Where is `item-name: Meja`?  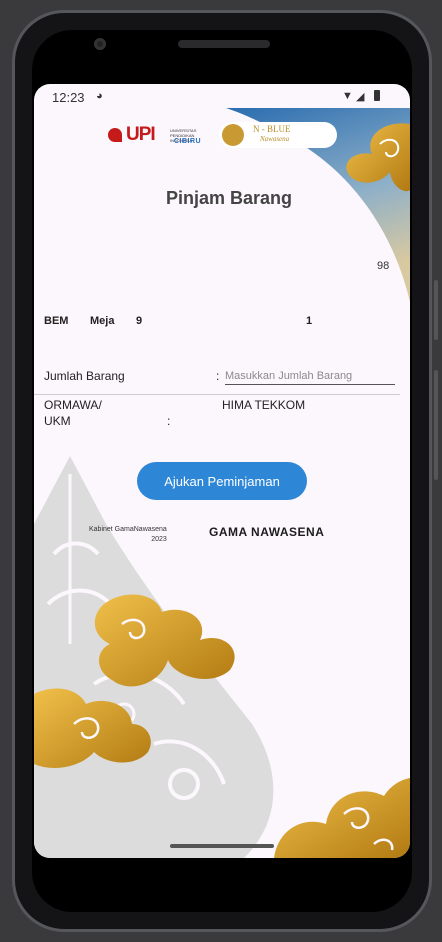
item-name: Meja is located at coordinates (102, 321).